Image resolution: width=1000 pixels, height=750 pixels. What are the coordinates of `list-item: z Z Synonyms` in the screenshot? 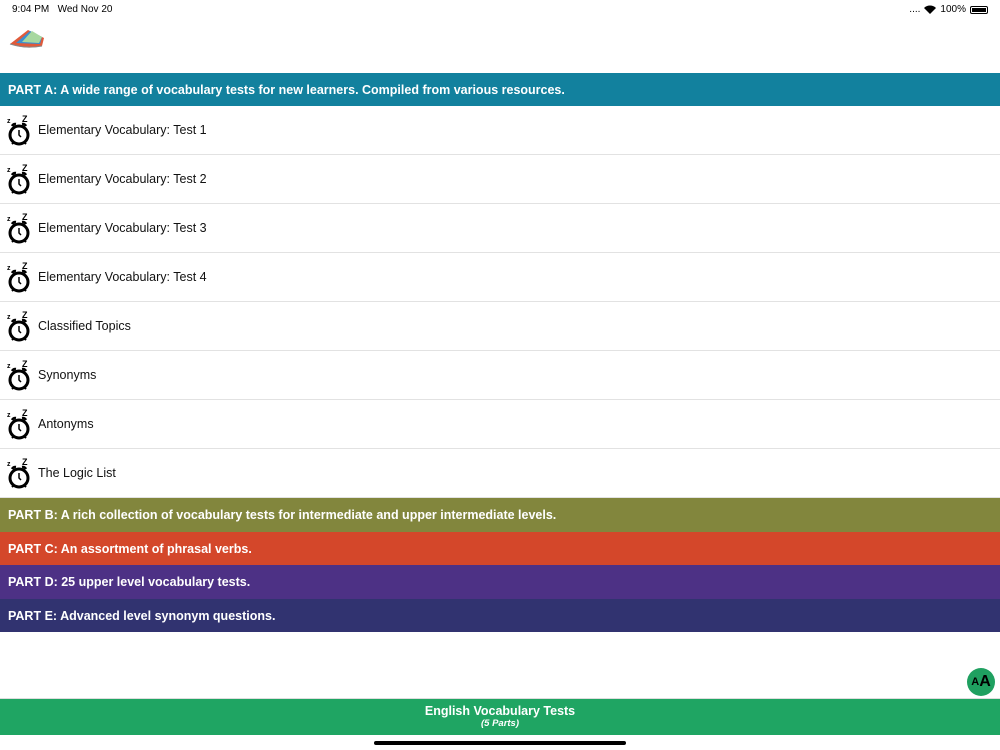 It's located at (500, 375).